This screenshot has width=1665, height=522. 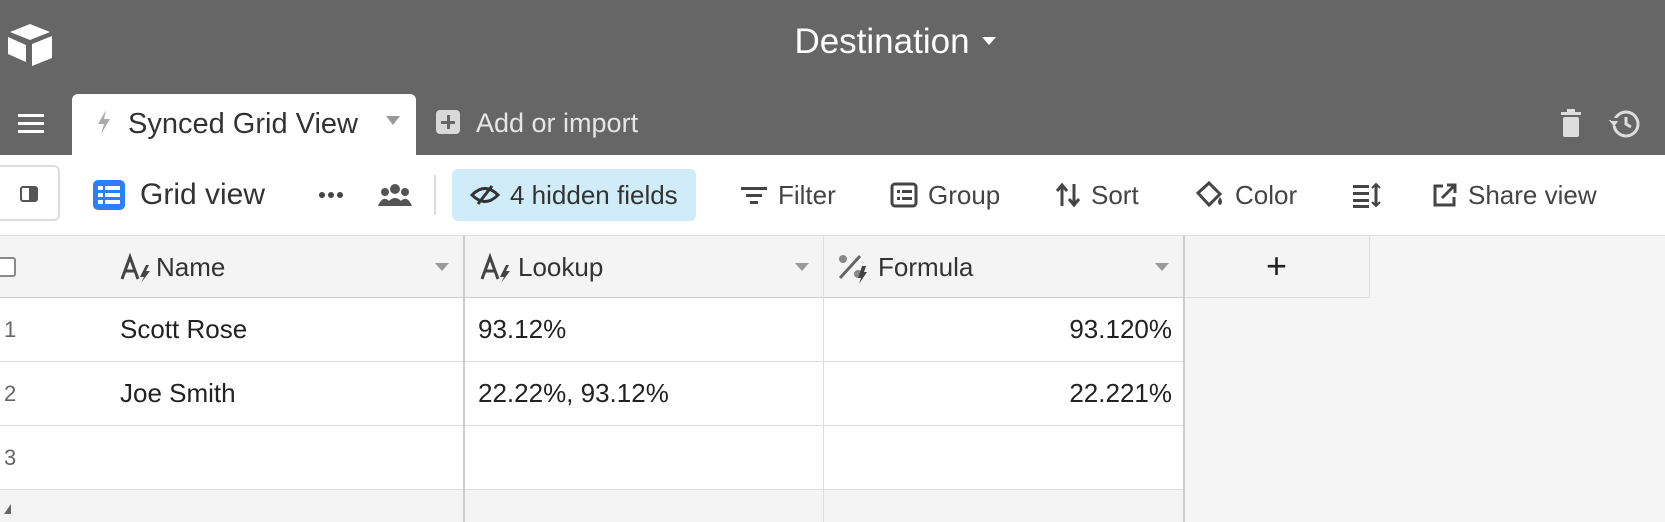 What do you see at coordinates (964, 194) in the screenshot?
I see `group-label: Group` at bounding box center [964, 194].